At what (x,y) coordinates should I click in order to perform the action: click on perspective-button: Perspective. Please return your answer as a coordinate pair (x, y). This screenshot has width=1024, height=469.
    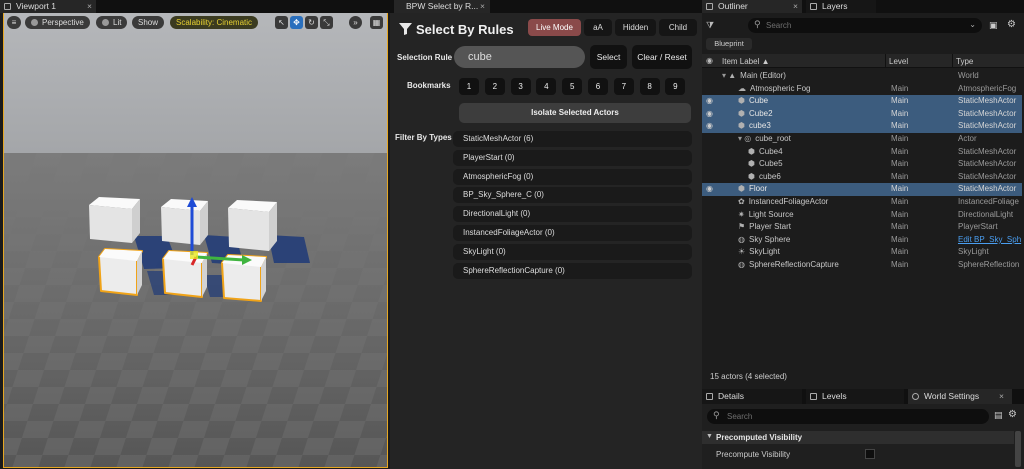
    Looking at the image, I should click on (57, 22).